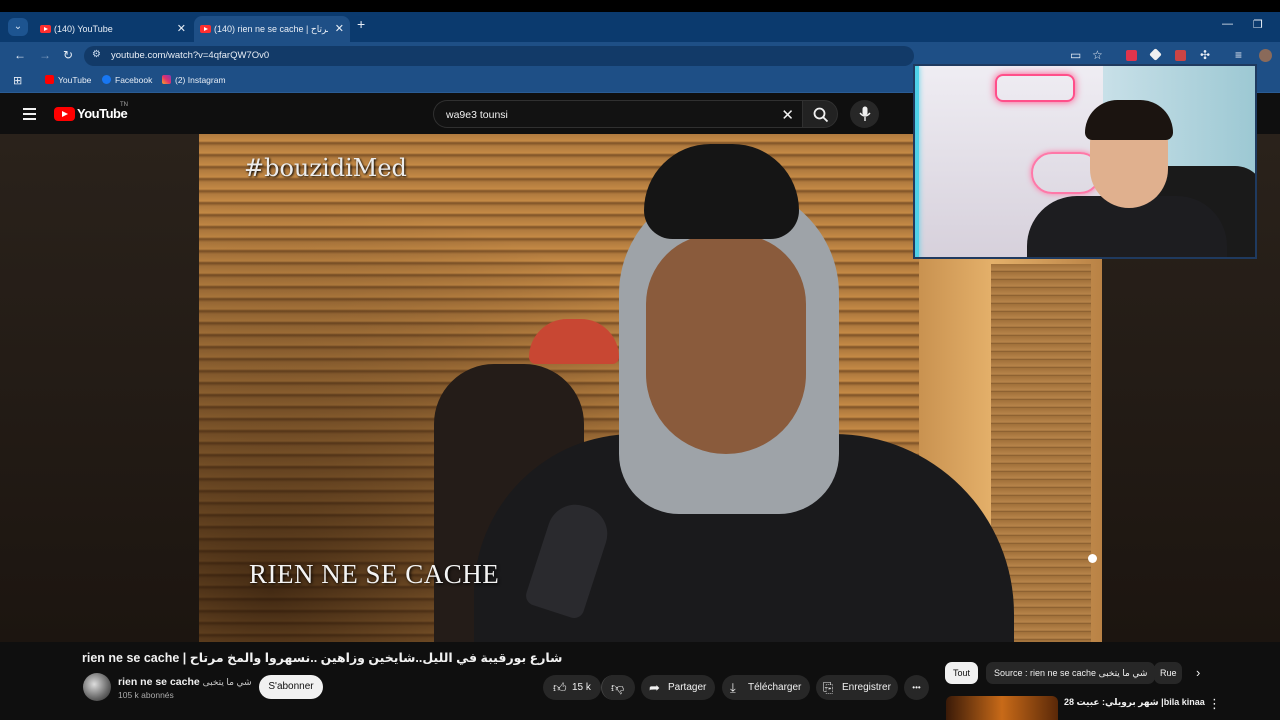 The width and height of the screenshot is (1280, 720). Describe the element at coordinates (134, 80) in the screenshot. I see `bookmark-label: Facebook` at that location.